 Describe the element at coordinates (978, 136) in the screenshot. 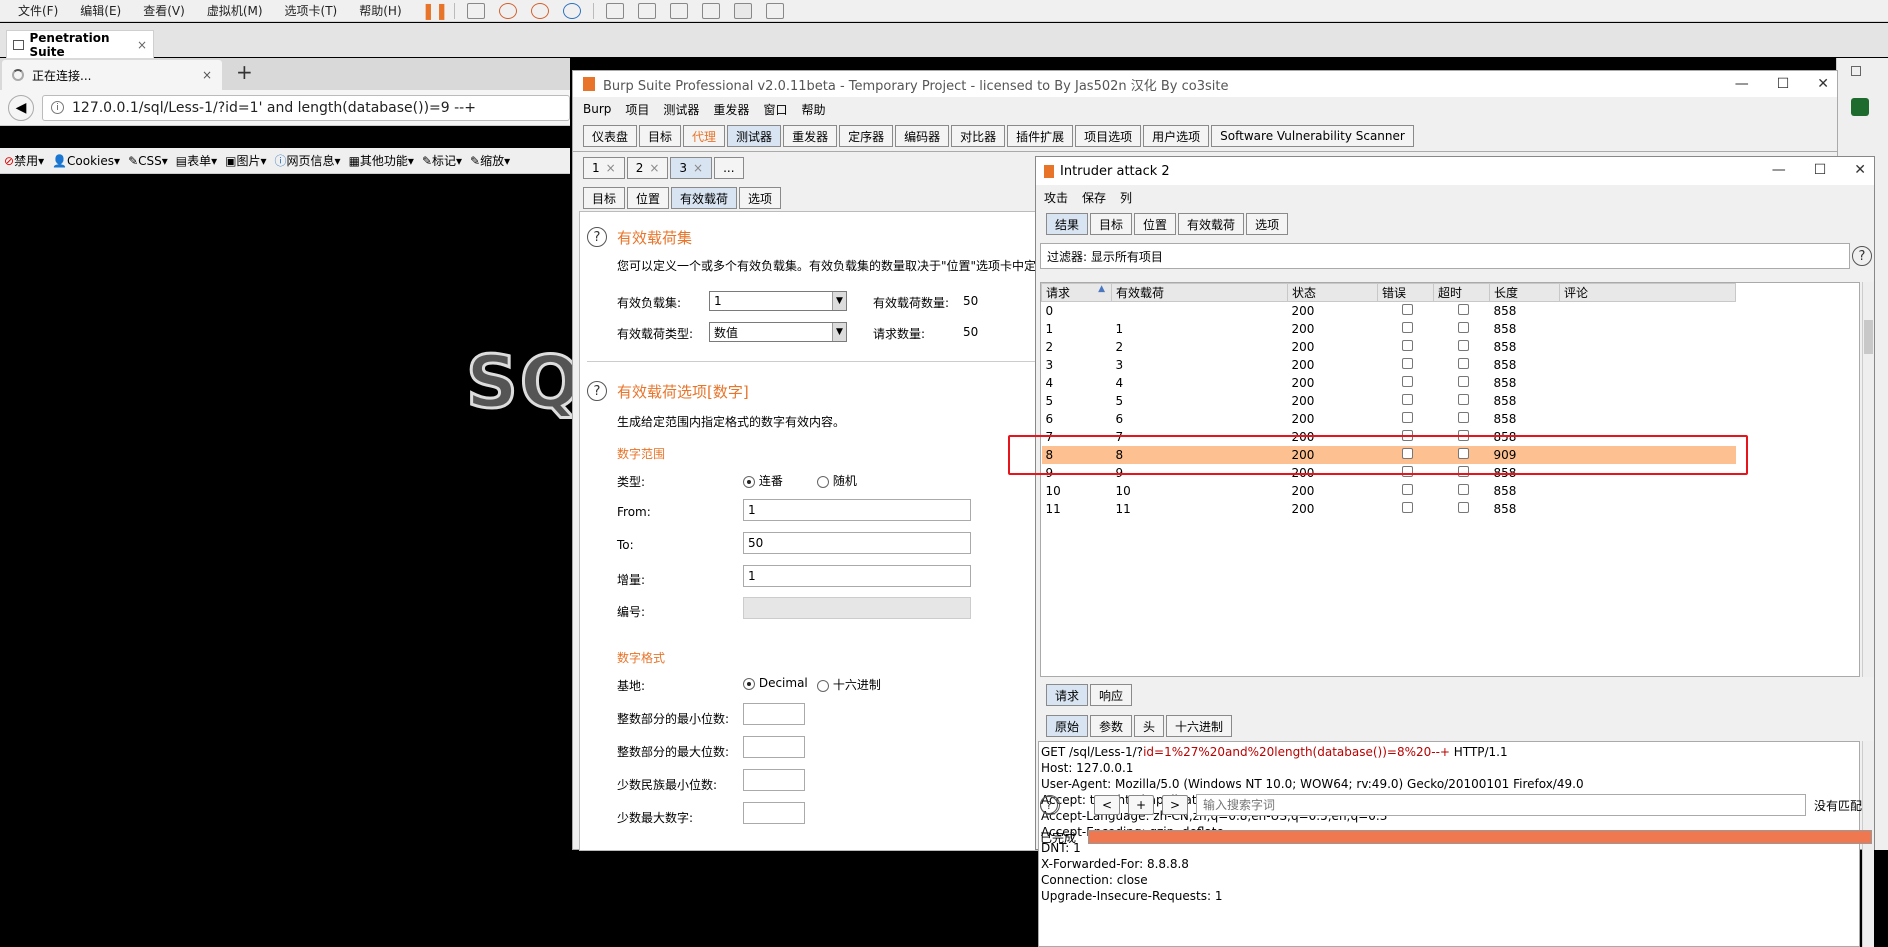

I see `tab-comparer: 对比器` at that location.